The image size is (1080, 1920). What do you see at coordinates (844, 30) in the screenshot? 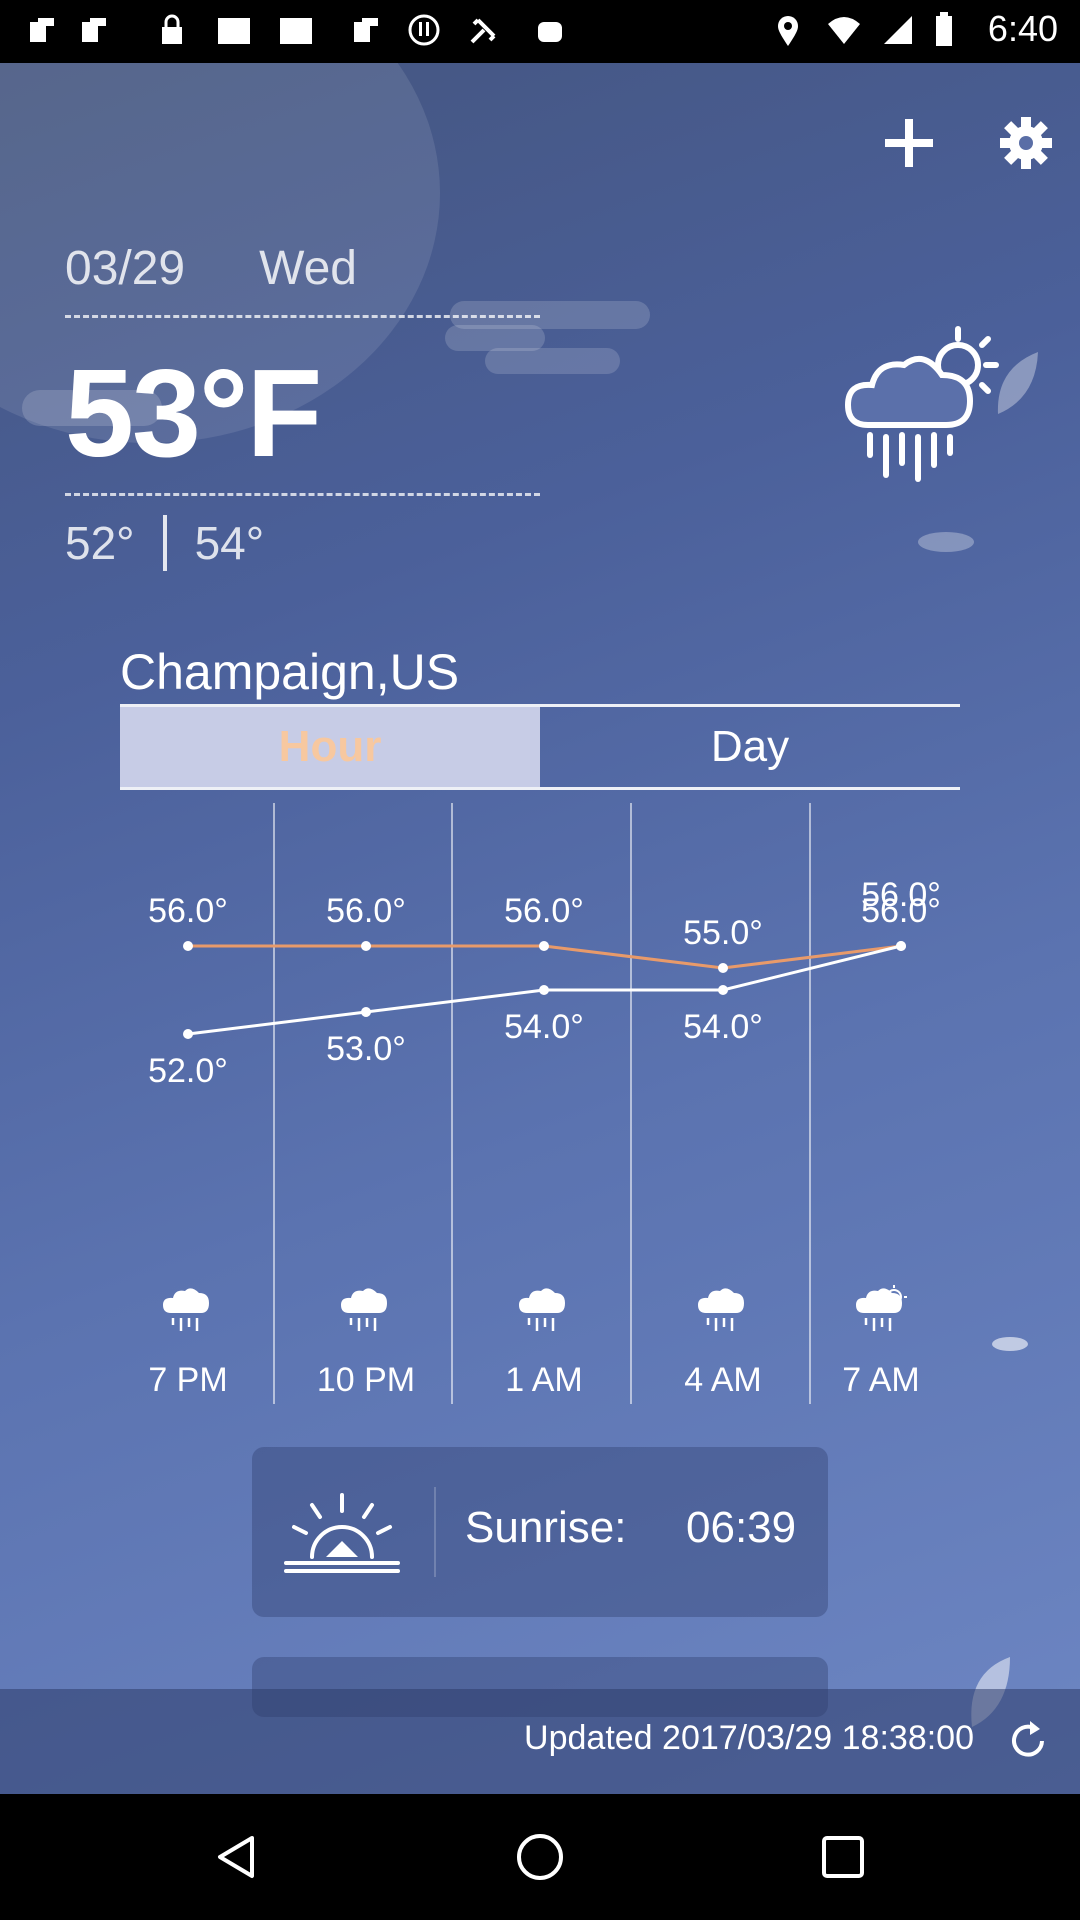
I see `wifi-icon` at bounding box center [844, 30].